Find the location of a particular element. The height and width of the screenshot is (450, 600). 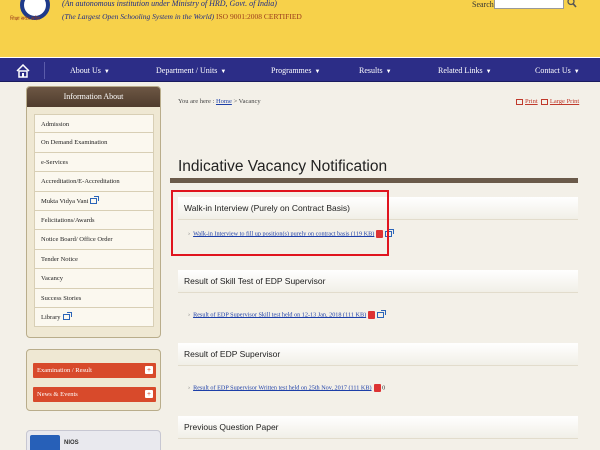

sidebar-item-accreditation-e-accreditation: Accreditation/E-Accreditation is located at coordinates (94, 182).